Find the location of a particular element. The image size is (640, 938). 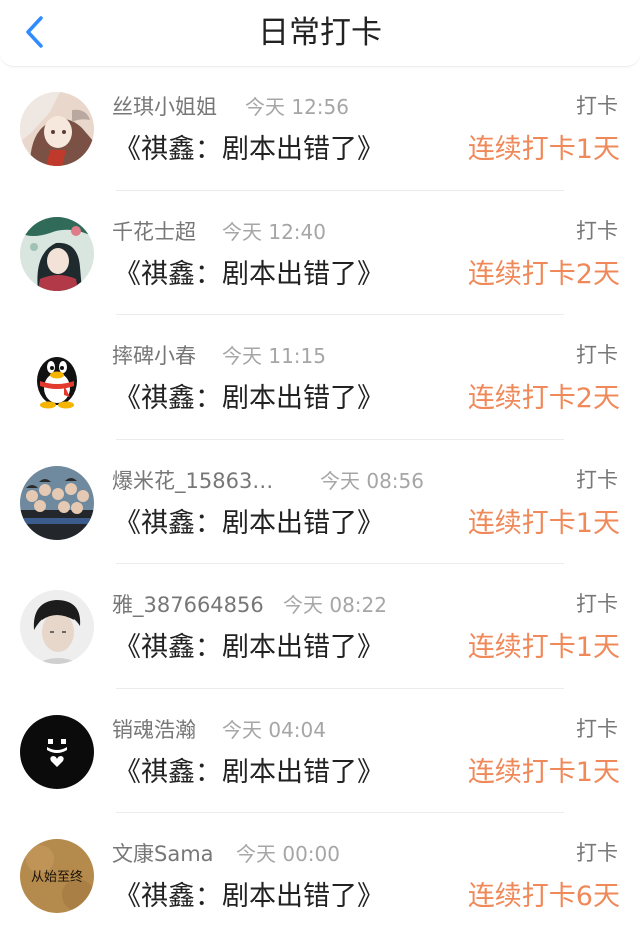

text-avatar: 从始至终 is located at coordinates (57, 876).